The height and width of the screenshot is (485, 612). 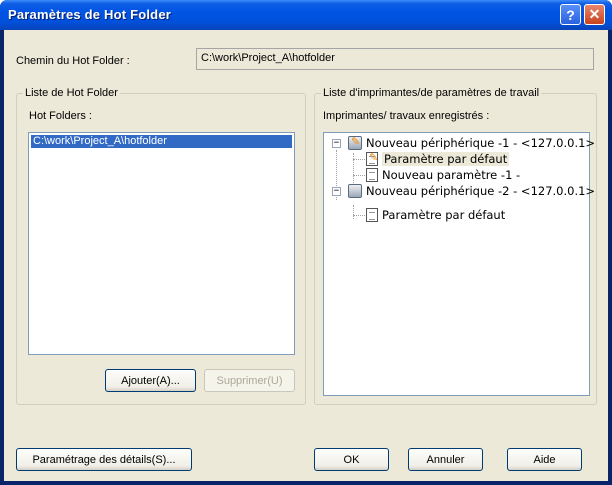 I want to click on printer-icon: ✎, so click(x=355, y=142).